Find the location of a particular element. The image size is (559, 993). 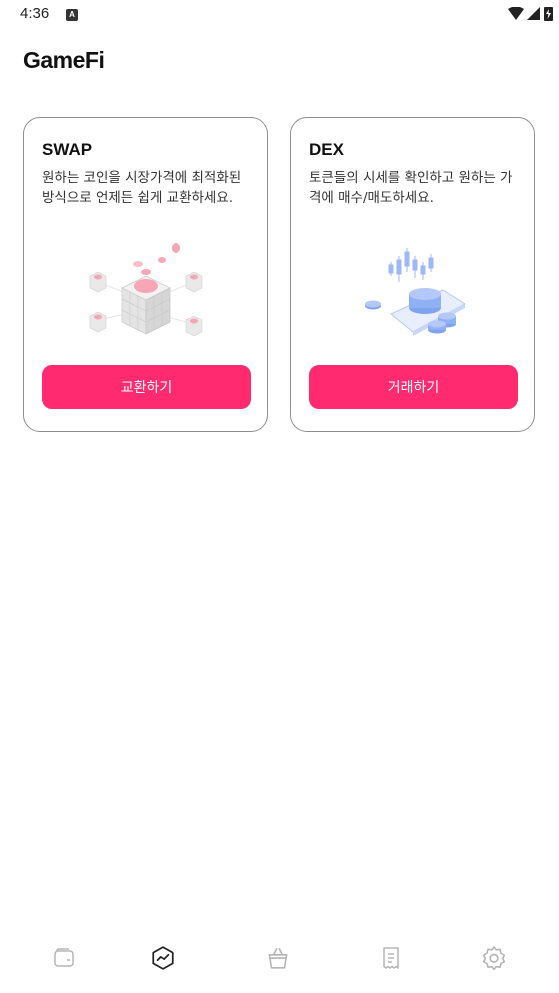

swap-cubes-illustration is located at coordinates (146, 290).